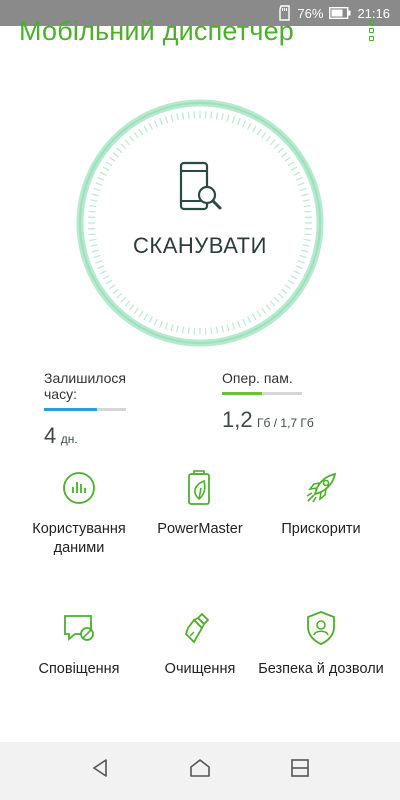 The image size is (400, 800). Describe the element at coordinates (321, 669) in the screenshot. I see `tile-label: Безпека й дозволи` at that location.